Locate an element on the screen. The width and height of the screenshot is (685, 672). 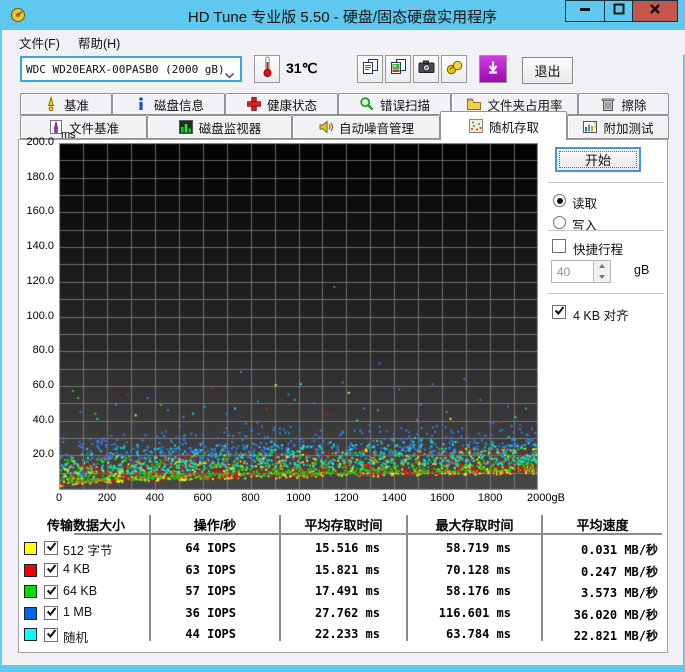
tab-磁盘监视器: 磁盘监视器 is located at coordinates (219, 127).